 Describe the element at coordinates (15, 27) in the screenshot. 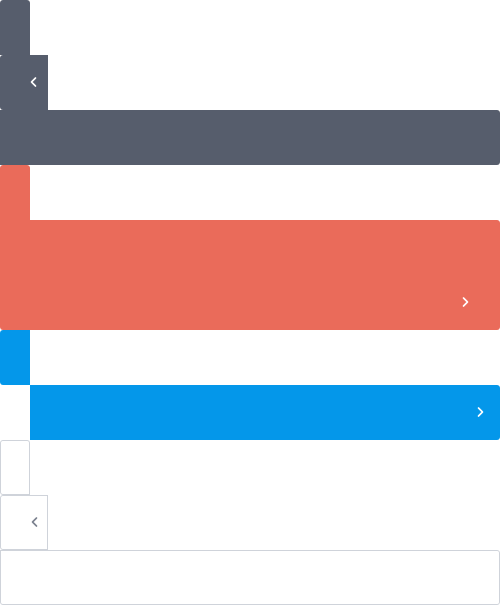

I see `dark-tab-small` at that location.